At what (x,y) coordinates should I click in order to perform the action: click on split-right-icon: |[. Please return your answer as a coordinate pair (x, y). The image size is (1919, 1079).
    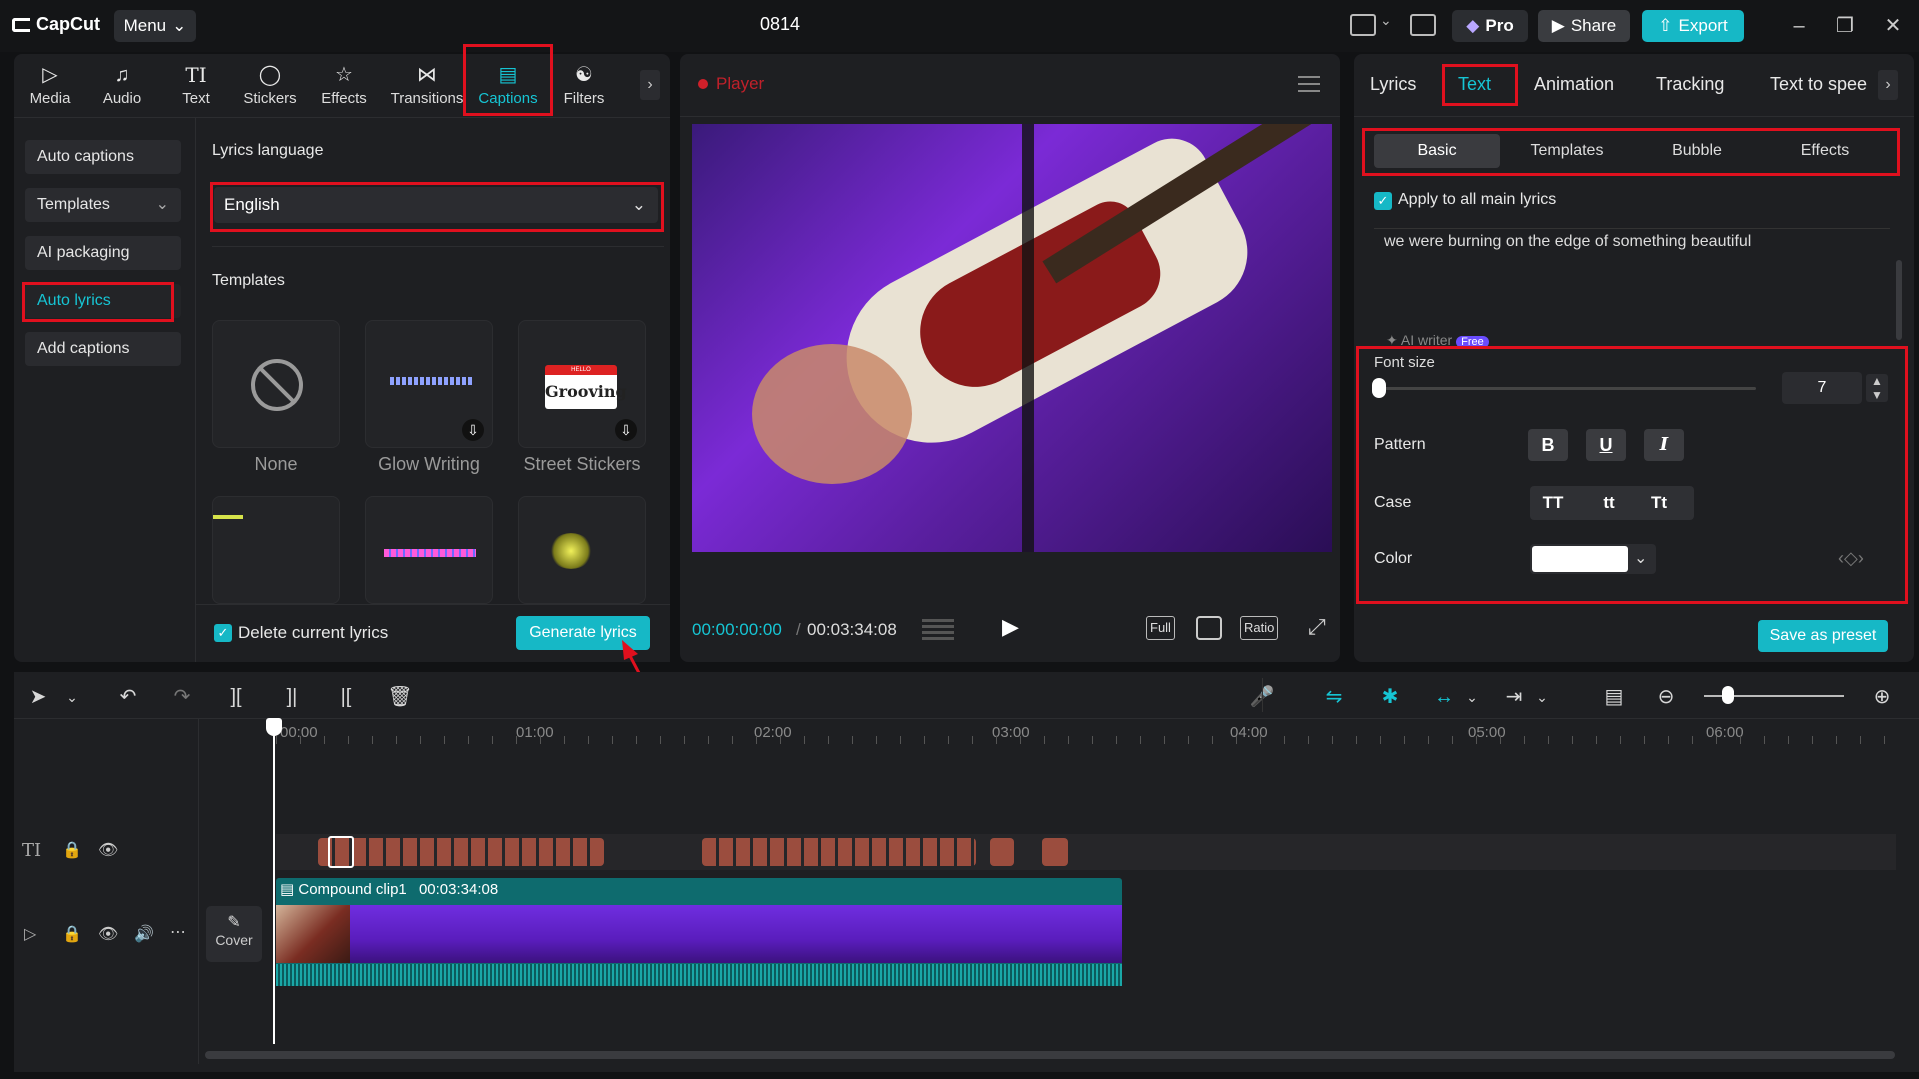
    Looking at the image, I should click on (346, 697).